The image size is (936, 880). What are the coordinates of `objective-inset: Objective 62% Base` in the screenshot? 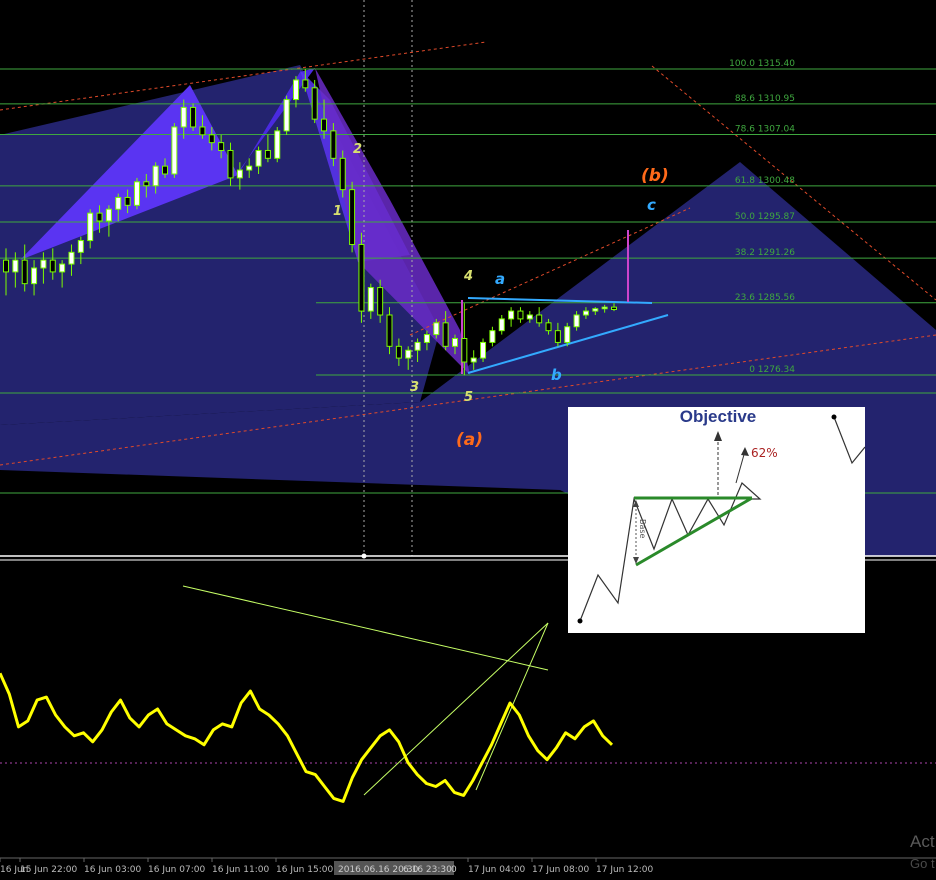 It's located at (716, 520).